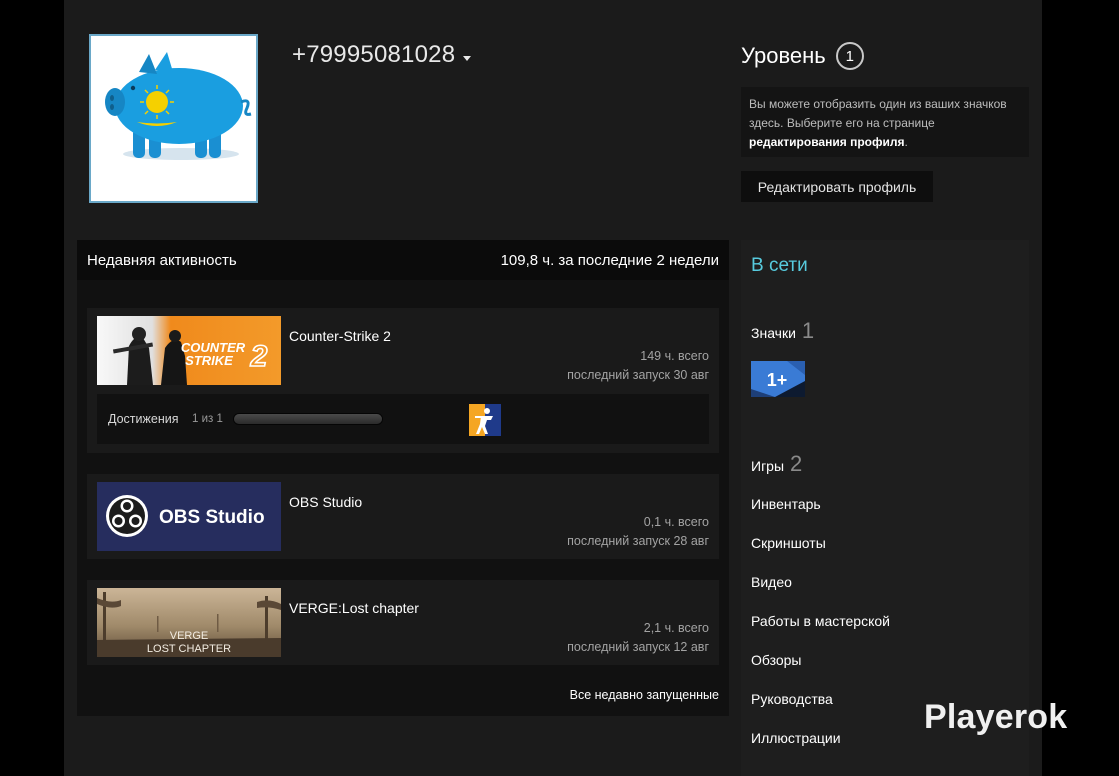 This screenshot has width=1119, height=776. Describe the element at coordinates (768, 466) in the screenshot. I see `sidebar-item-label: Игры` at that location.